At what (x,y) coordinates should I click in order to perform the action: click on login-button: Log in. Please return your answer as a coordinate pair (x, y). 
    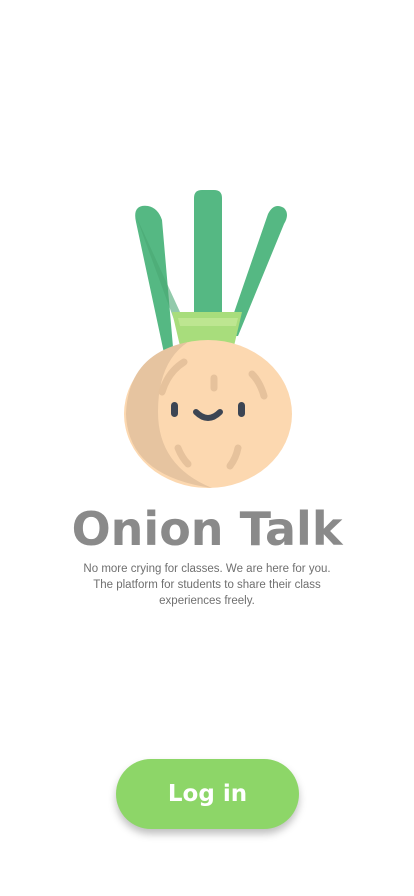
    Looking at the image, I should click on (207, 794).